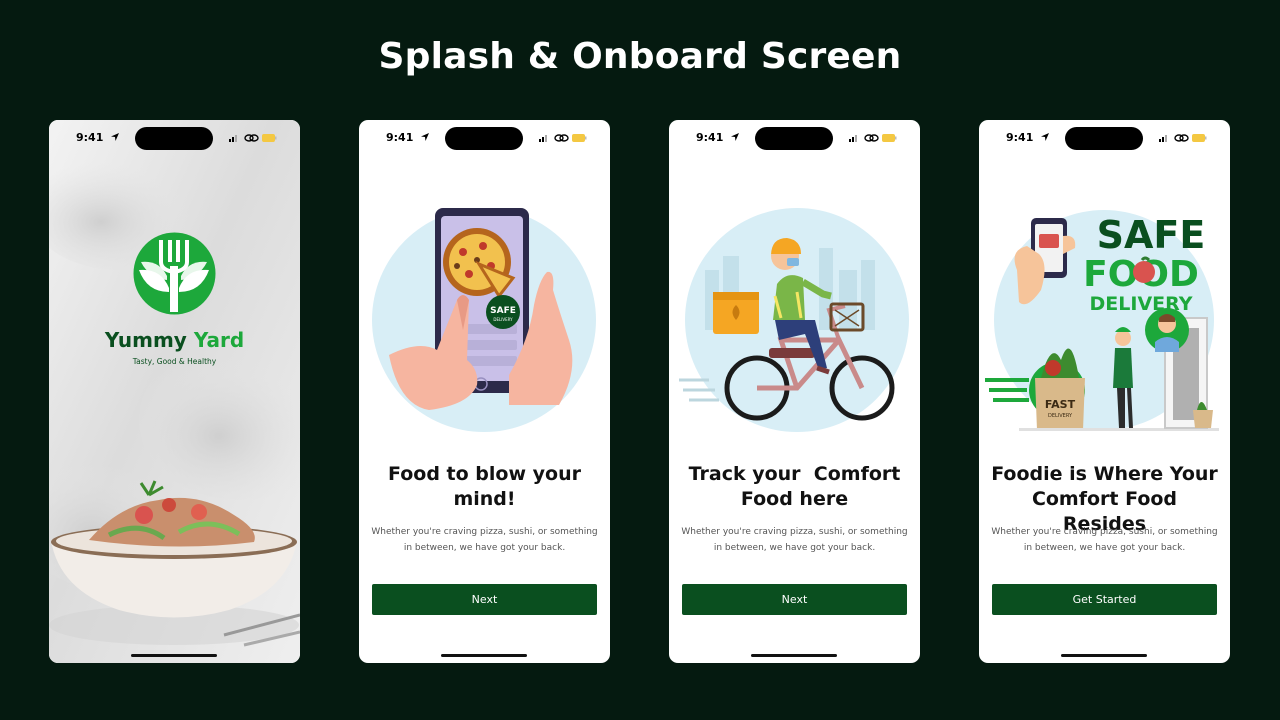 This screenshot has height=720, width=1280. What do you see at coordinates (145, 340) in the screenshot?
I see `brand-name-first: Yummy` at bounding box center [145, 340].